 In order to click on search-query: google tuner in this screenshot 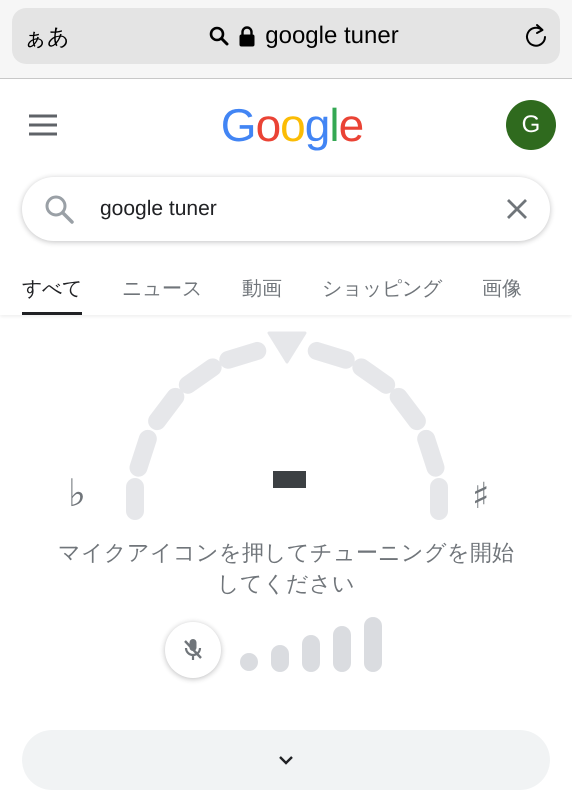, I will do `click(303, 209)`.